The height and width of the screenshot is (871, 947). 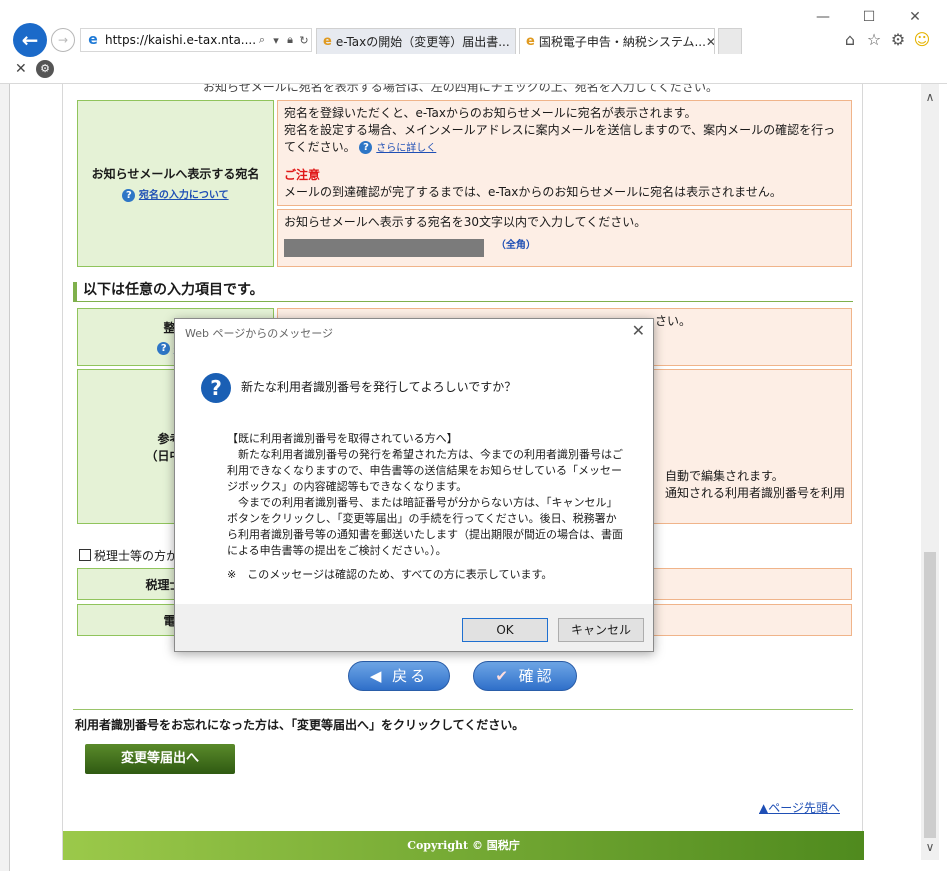 I want to click on name-input-prompt: お知らせメールへ表示する宛名を30文字以内で入力してください。, so click(x=465, y=222).